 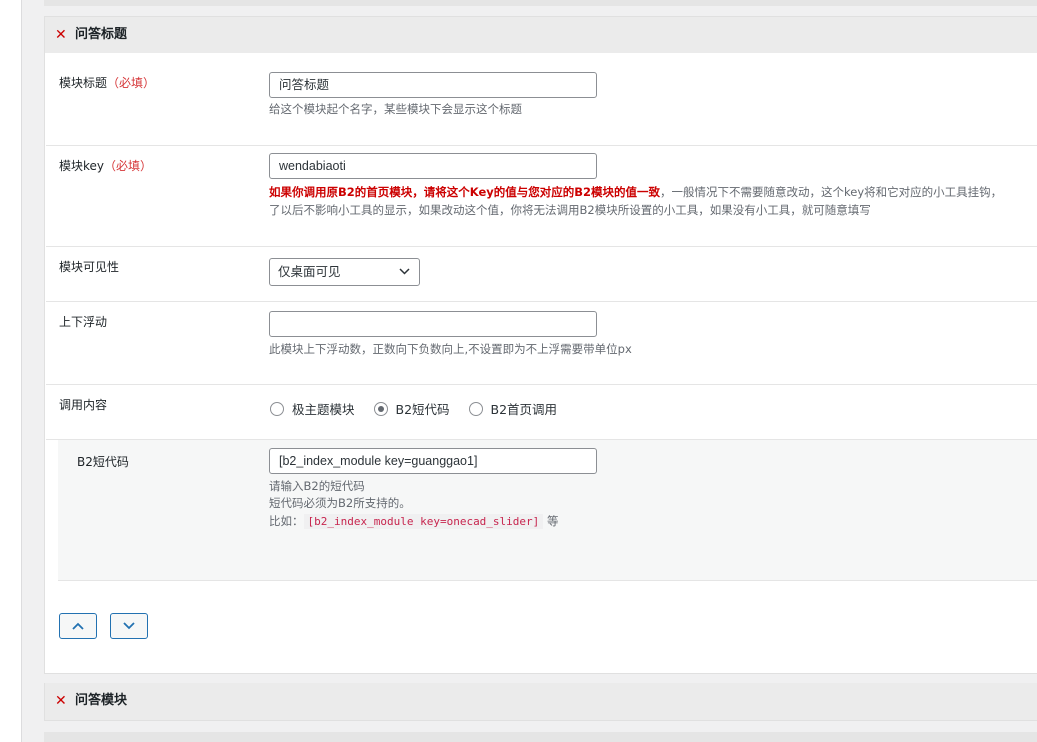 What do you see at coordinates (411, 410) in the screenshot?
I see `radio-option-b2-shortcode: B2短代码` at bounding box center [411, 410].